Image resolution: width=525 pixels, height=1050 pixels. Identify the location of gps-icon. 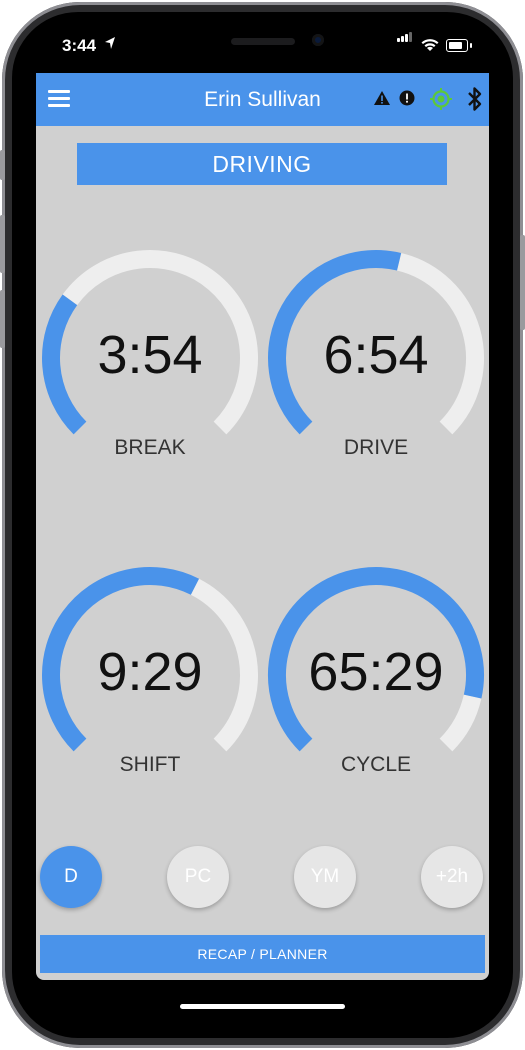
(441, 99).